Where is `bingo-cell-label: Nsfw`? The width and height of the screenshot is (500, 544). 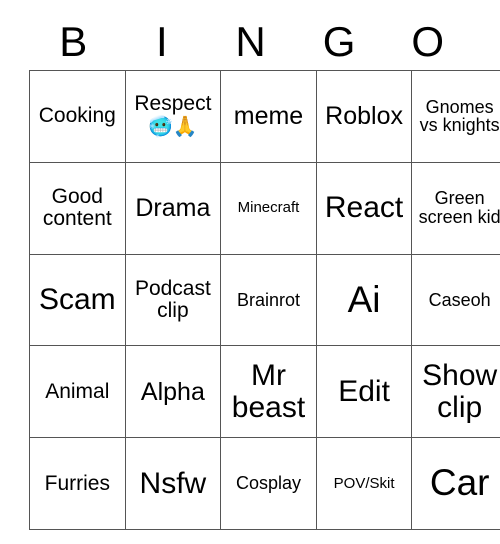
bingo-cell-label: Nsfw is located at coordinates (173, 483).